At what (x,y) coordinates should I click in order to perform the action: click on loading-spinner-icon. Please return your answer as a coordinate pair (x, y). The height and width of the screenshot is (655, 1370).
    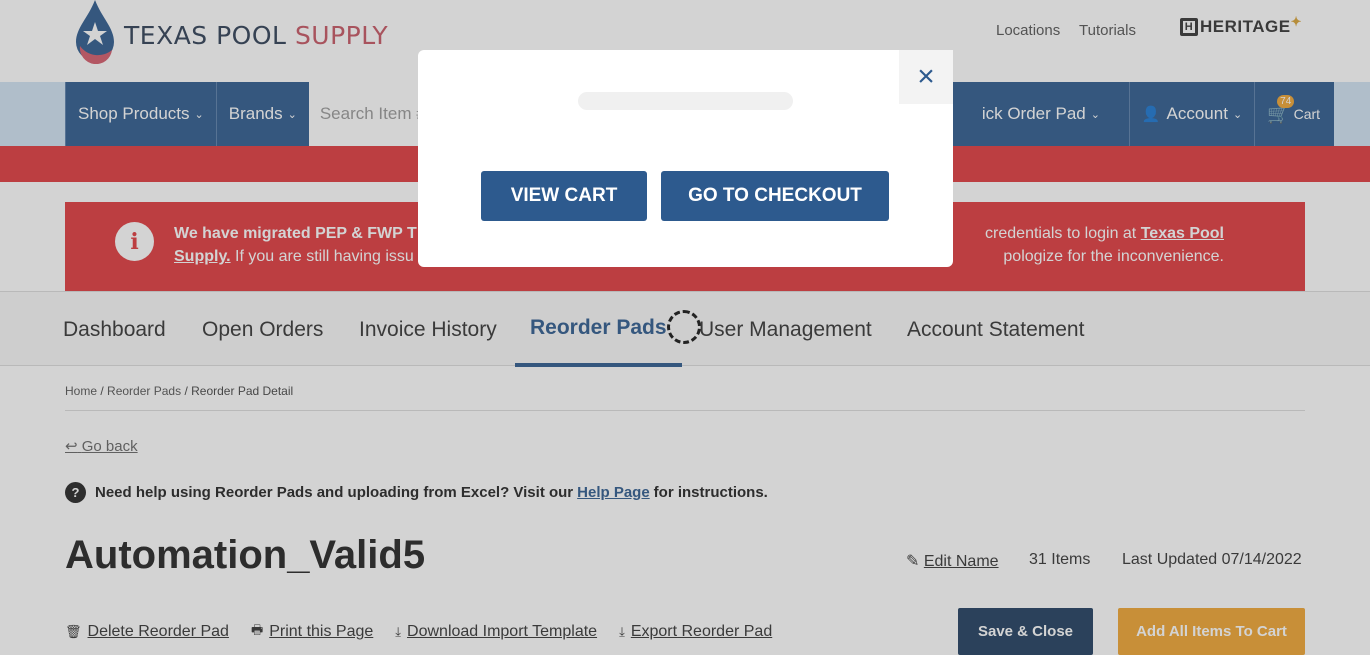
    Looking at the image, I should click on (684, 327).